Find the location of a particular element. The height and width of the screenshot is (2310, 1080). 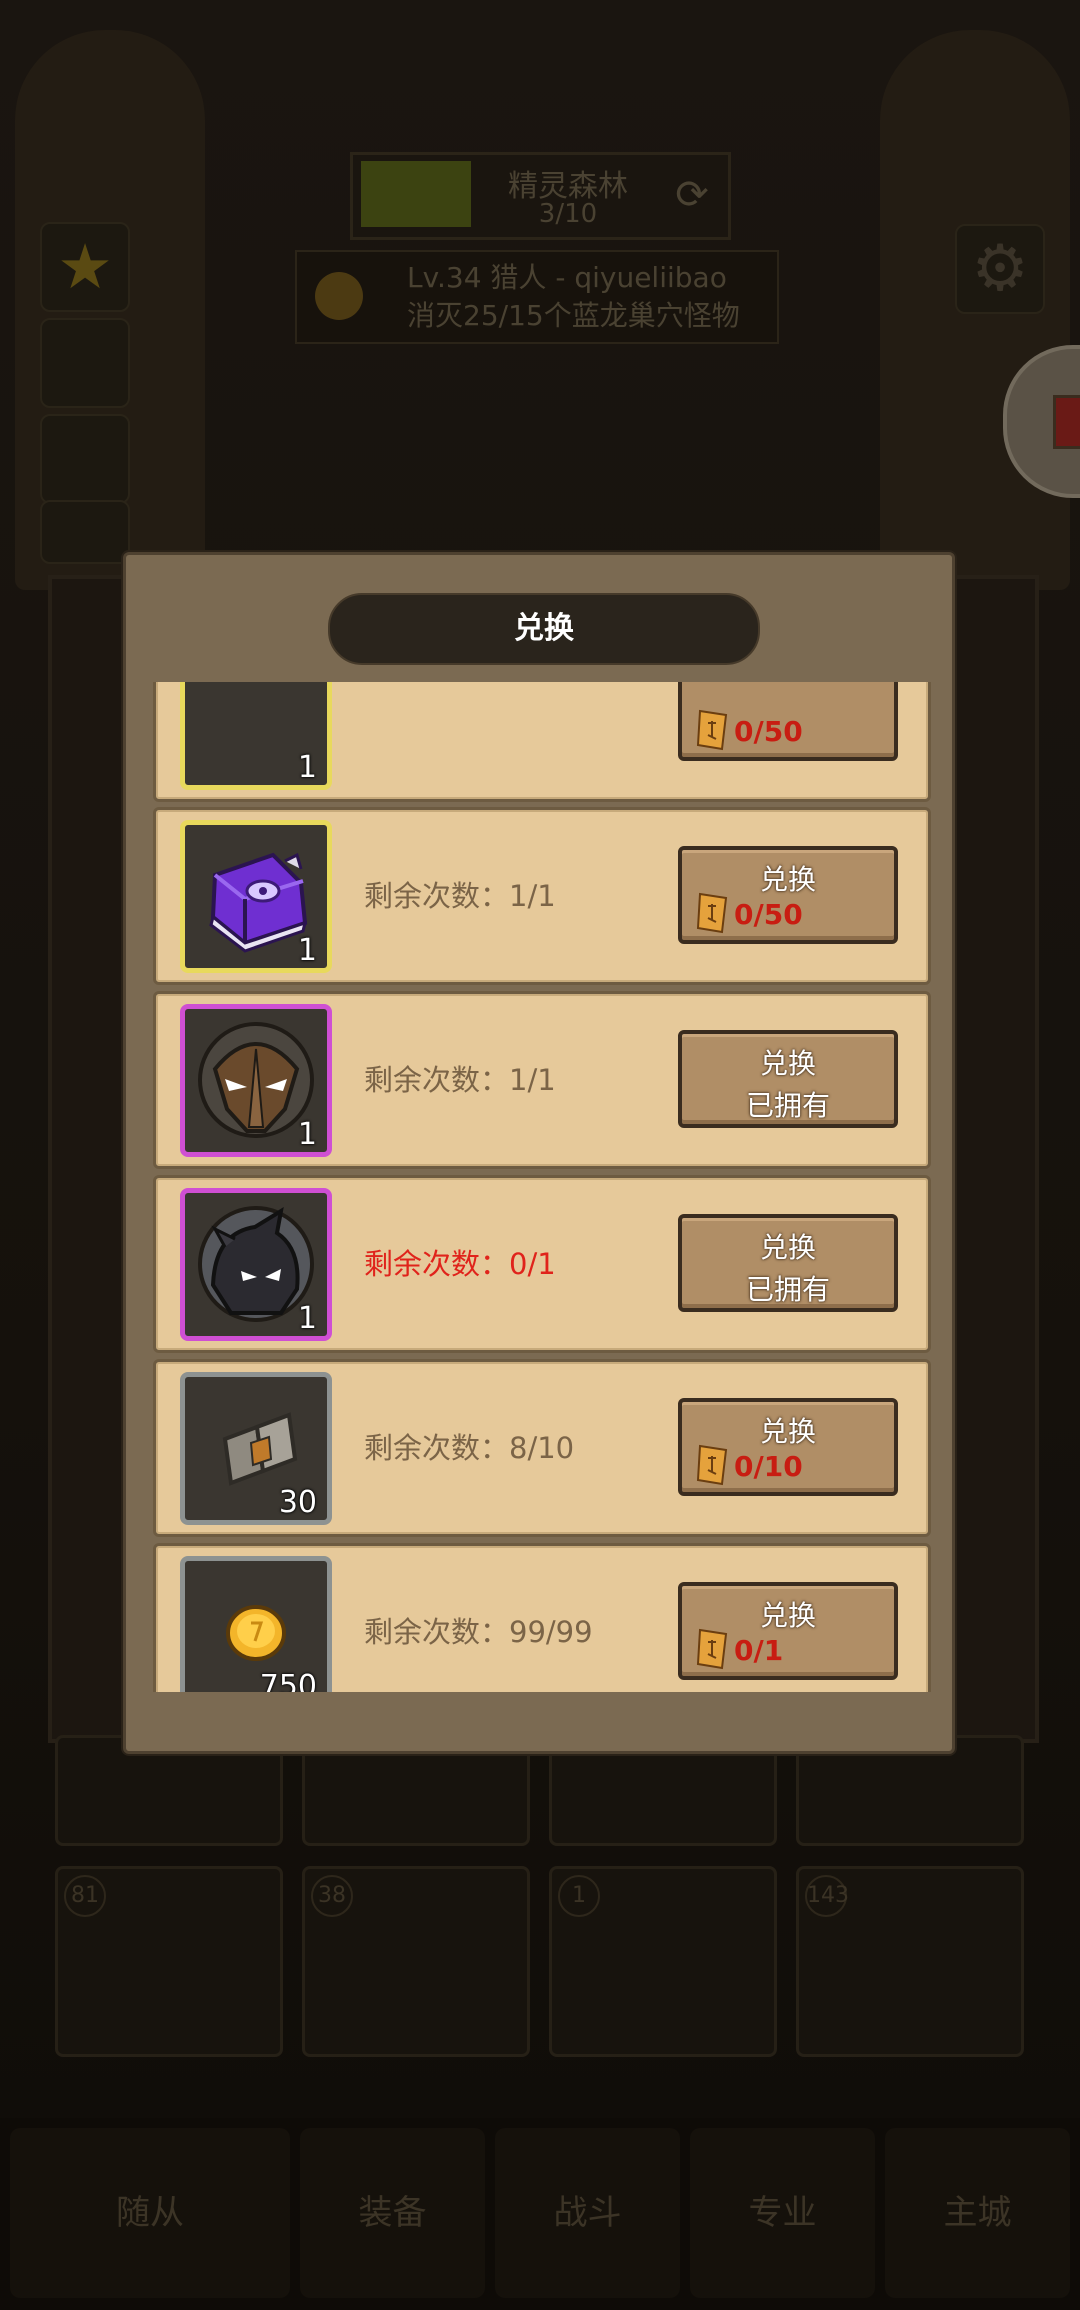

nav-tab-equipment: 装备 is located at coordinates (392, 2213).